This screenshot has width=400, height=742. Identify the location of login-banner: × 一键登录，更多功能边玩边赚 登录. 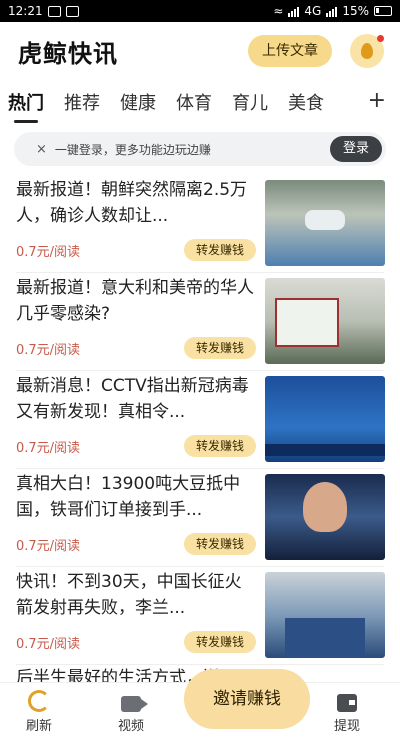
(200, 149).